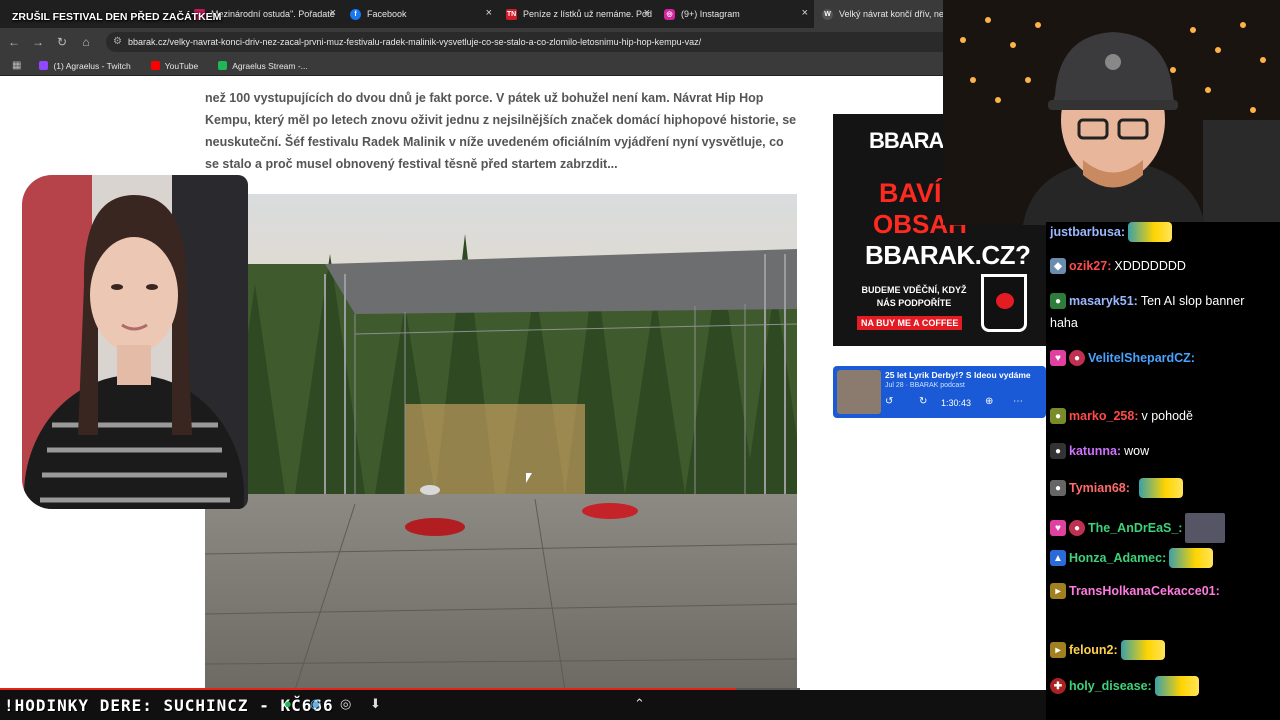 The image size is (1280, 720). I want to click on chat-username: Tymian68:, so click(1099, 488).